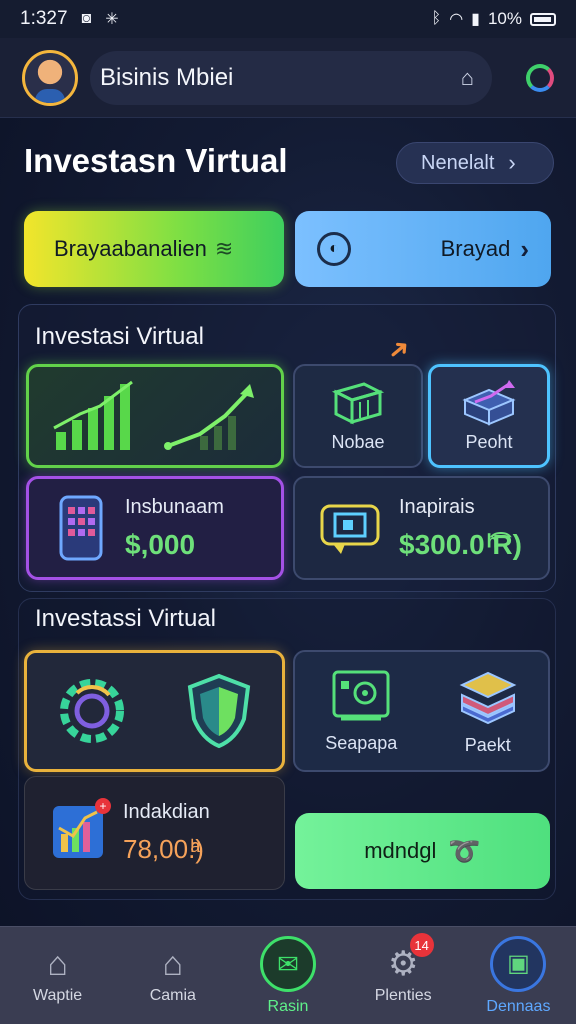  I want to click on box-card: Nobae, so click(358, 416).